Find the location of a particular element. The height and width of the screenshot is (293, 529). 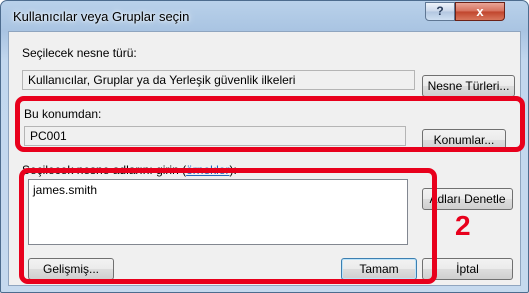

location-label: Bu konumdan: is located at coordinates (63, 114).